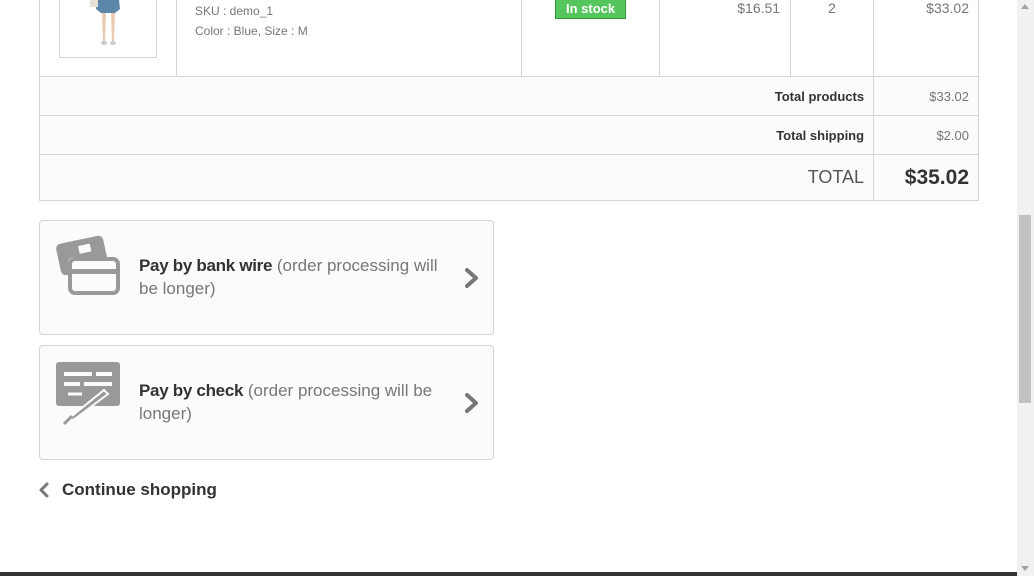 The width and height of the screenshot is (1034, 576). I want to click on continue-shopping-label: Continue shopping, so click(139, 489).